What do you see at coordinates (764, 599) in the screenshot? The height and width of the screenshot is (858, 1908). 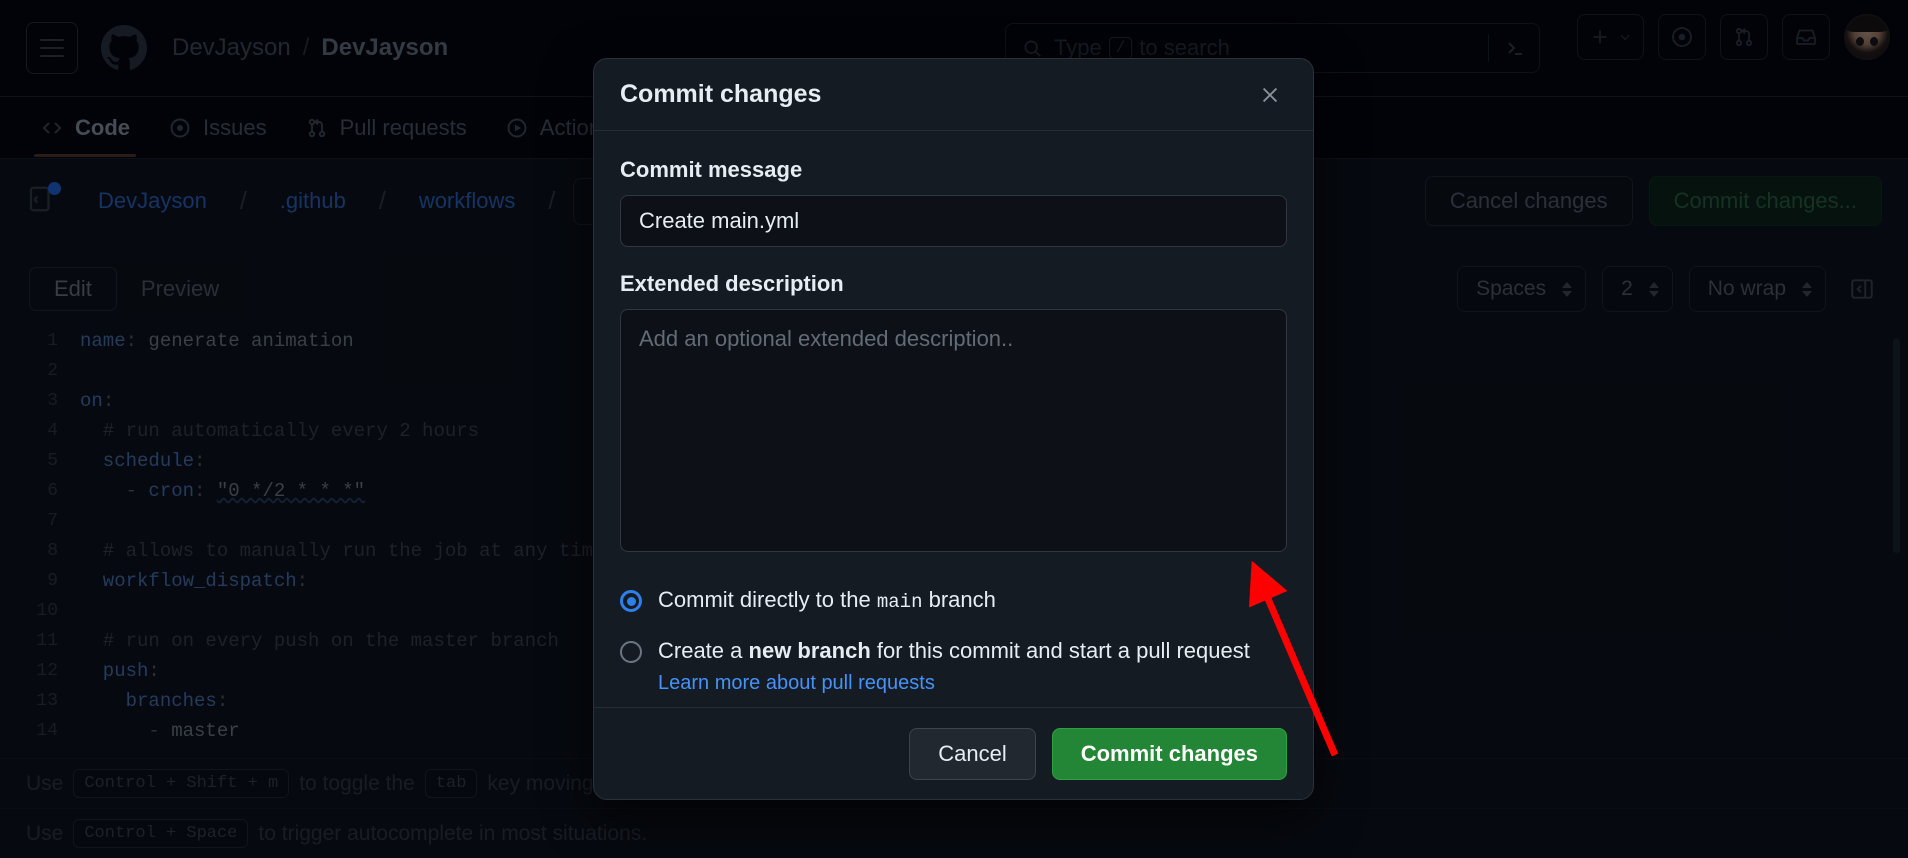 I see `radio-direct-pre: Commit directly to the` at bounding box center [764, 599].